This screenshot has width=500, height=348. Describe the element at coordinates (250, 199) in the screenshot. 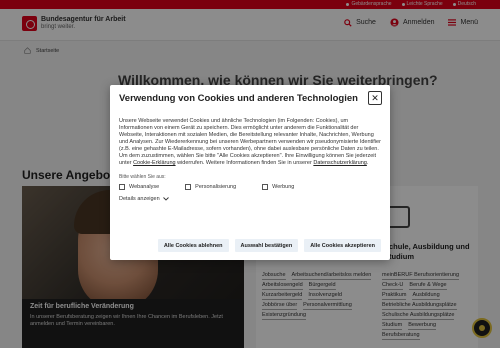

I see `details-toggle: Details anzeigen` at that location.